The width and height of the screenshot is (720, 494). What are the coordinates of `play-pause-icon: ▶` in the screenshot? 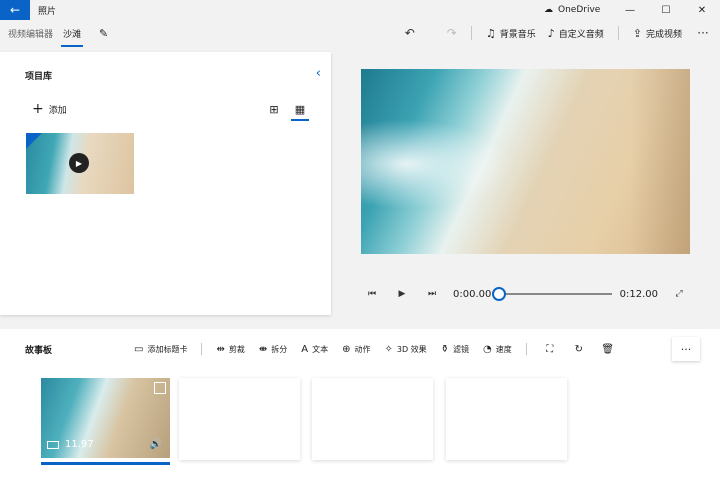 It's located at (402, 294).